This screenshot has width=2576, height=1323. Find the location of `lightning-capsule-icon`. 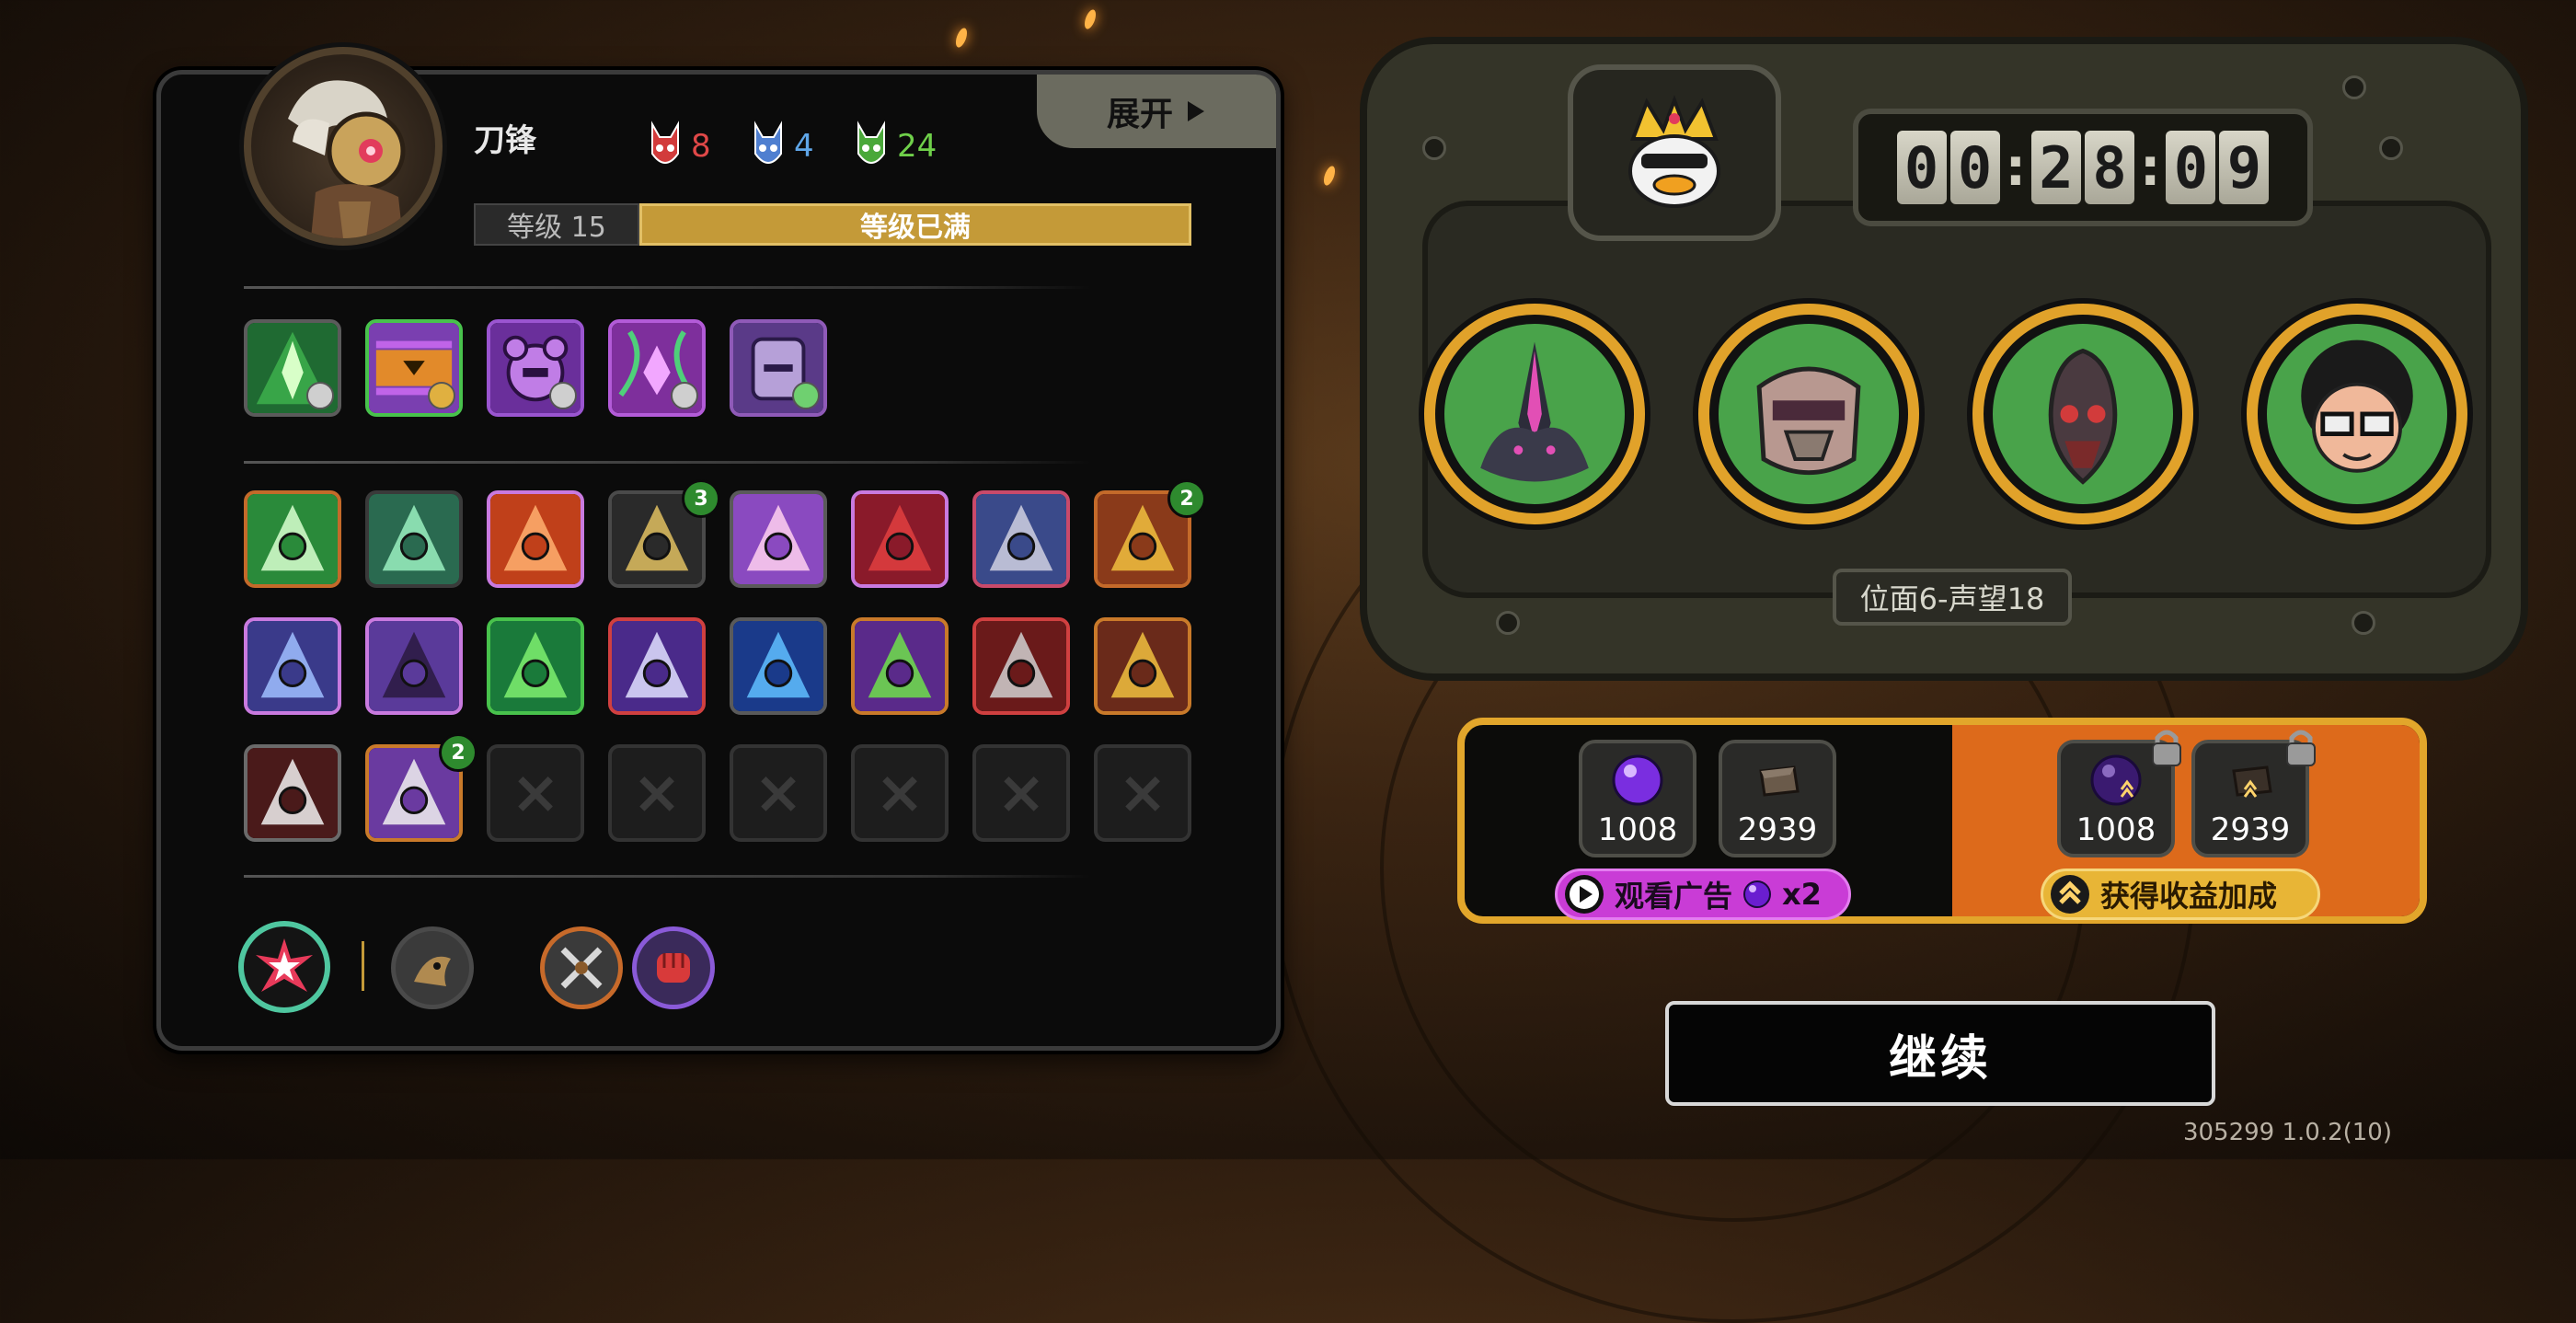

lightning-capsule-icon is located at coordinates (292, 666).